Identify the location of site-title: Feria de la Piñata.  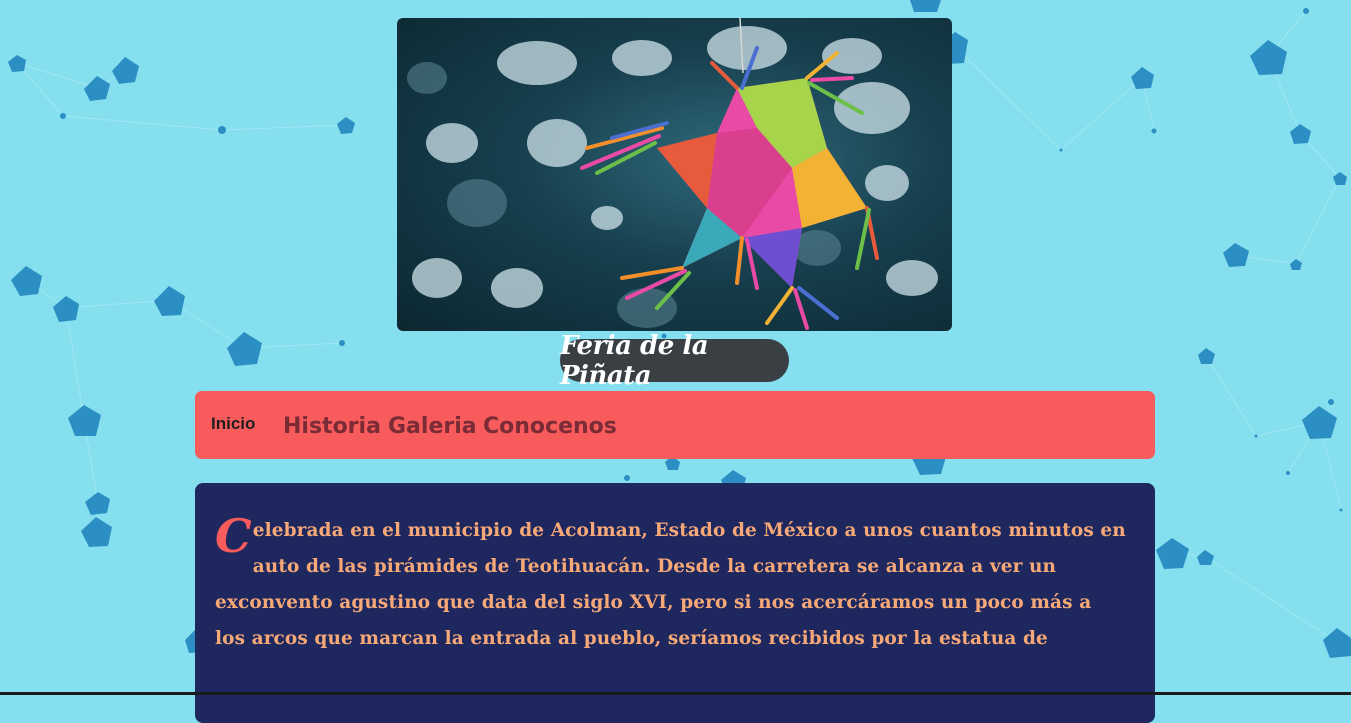
(674, 361).